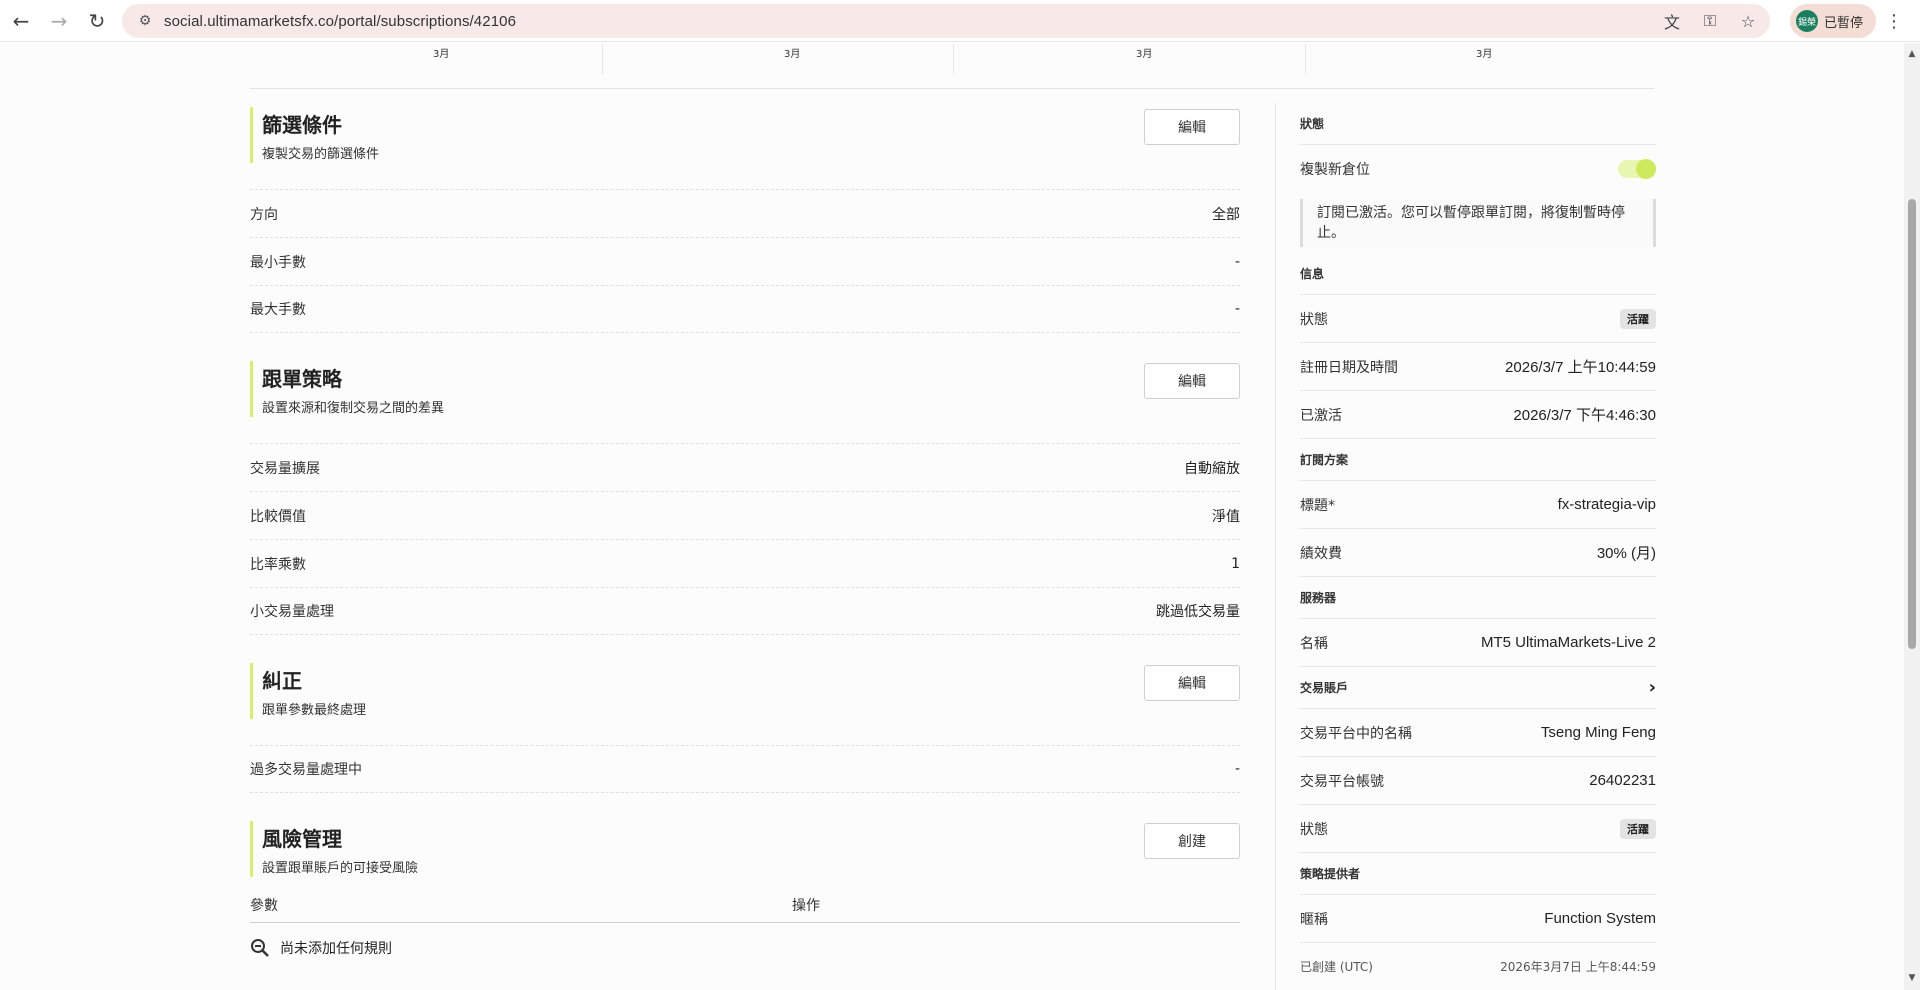  I want to click on reload-icon: ↻, so click(97, 21).